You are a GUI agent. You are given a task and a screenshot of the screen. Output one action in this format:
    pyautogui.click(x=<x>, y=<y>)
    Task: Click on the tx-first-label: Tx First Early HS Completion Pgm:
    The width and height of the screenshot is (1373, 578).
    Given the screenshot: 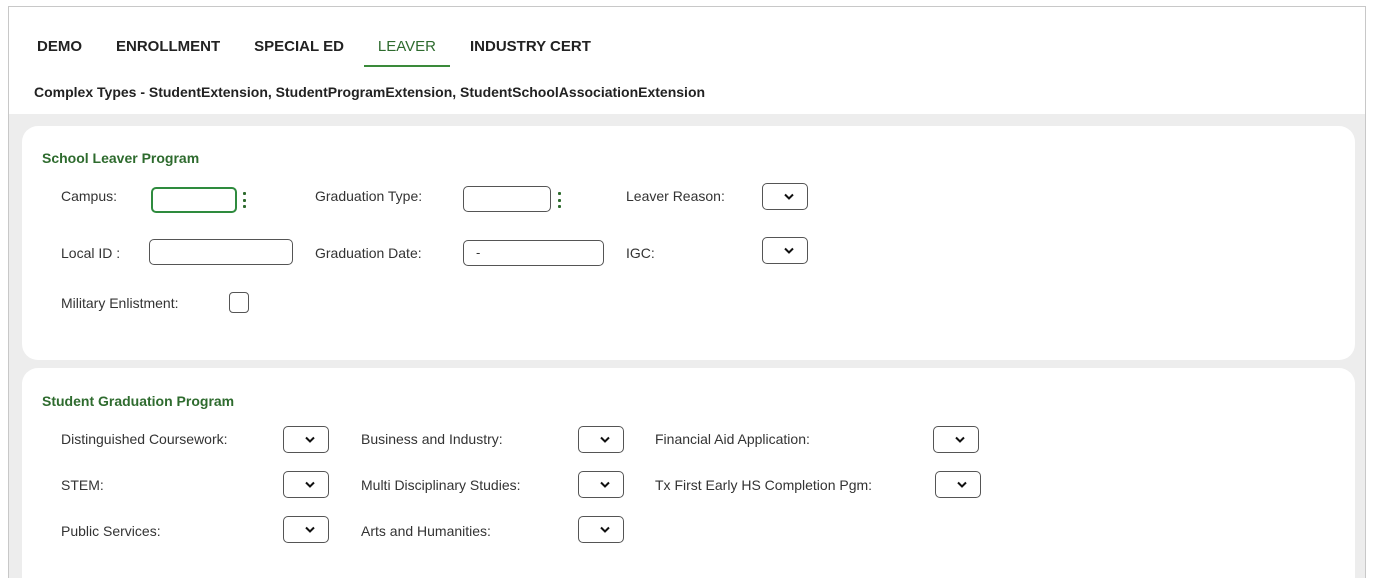 What is the action you would take?
    pyautogui.click(x=764, y=485)
    